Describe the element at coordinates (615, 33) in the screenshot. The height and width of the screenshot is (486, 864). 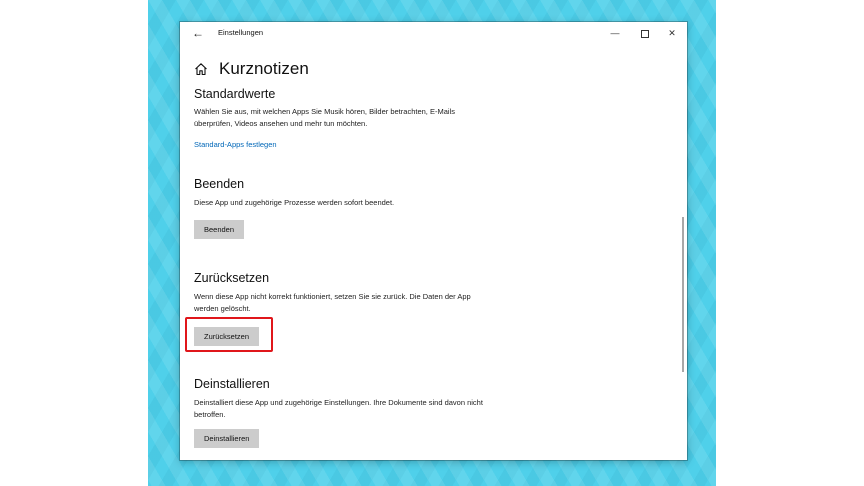
I see `minimize-button: —` at that location.